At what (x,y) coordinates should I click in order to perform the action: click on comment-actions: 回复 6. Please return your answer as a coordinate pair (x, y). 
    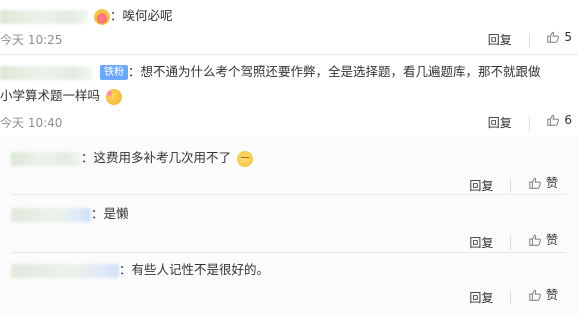
    Looking at the image, I should click on (530, 122).